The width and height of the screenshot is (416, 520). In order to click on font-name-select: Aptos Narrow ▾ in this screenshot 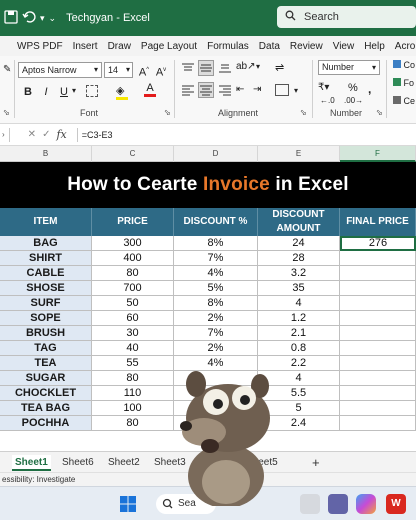, I will do `click(60, 70)`.